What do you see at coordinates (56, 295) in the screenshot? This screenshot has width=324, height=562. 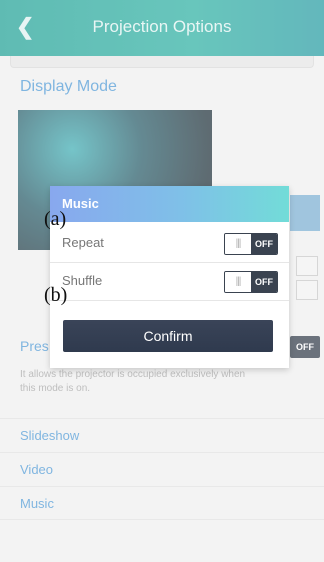 I see `annotation-b: (b)` at bounding box center [56, 295].